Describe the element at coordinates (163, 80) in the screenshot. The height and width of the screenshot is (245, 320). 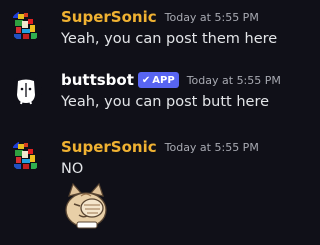
I see `app-badge-label: APP` at that location.